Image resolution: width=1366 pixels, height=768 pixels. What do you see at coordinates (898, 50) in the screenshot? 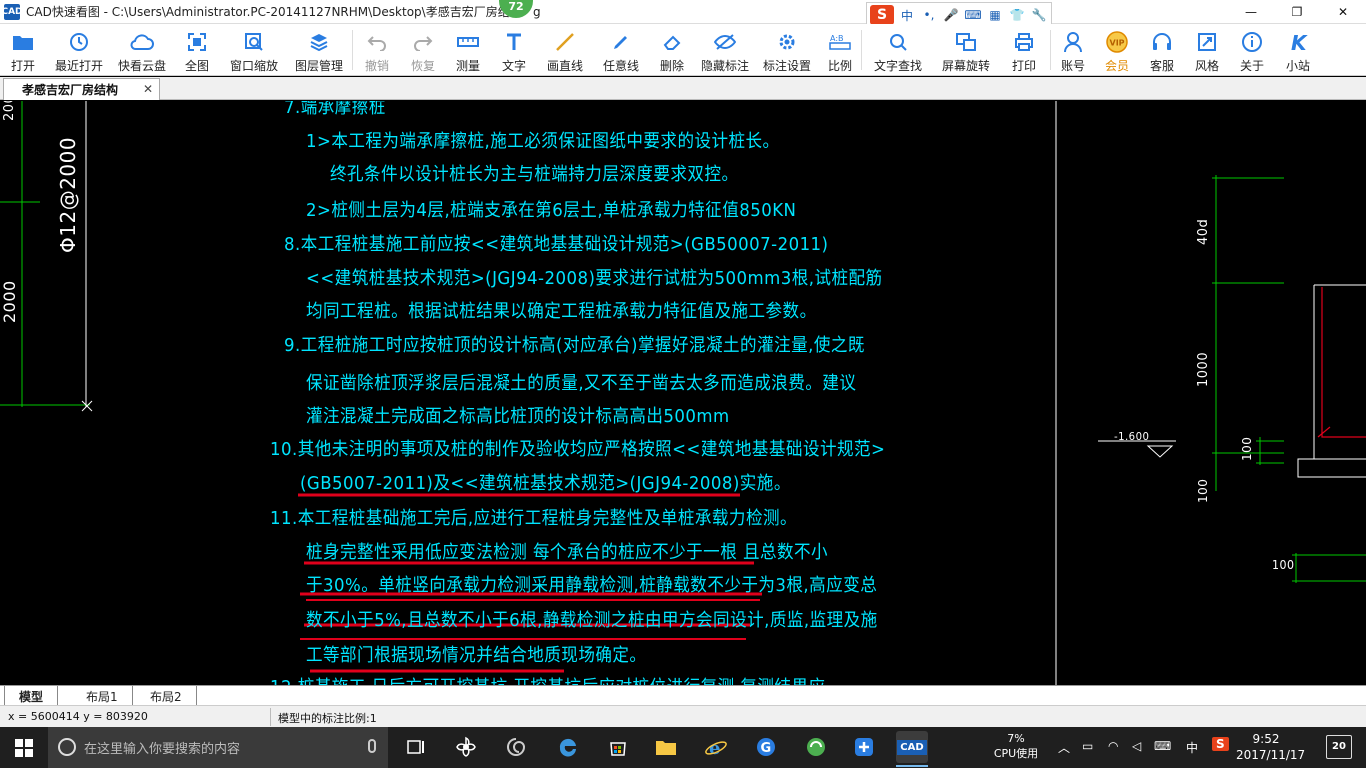
I see `find-text-button: 文字查找` at bounding box center [898, 50].